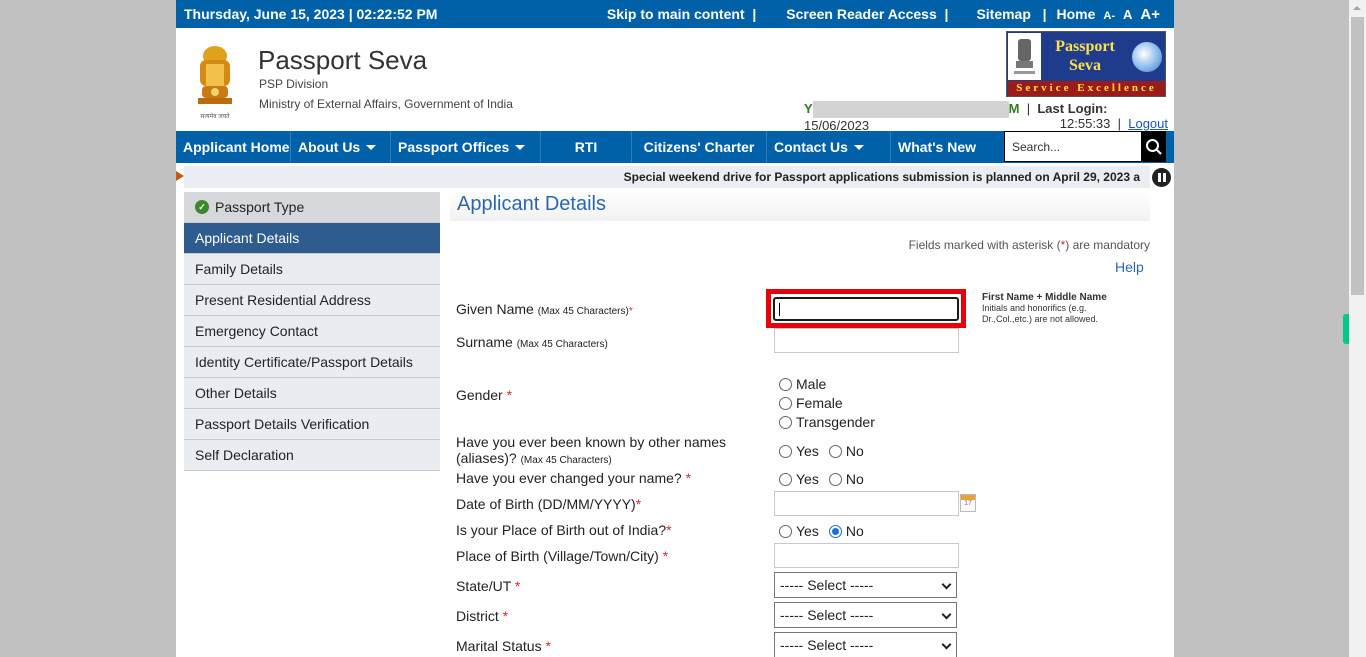 The width and height of the screenshot is (1366, 657). What do you see at coordinates (1072, 108) in the screenshot?
I see `last-login-label: Last Login:` at bounding box center [1072, 108].